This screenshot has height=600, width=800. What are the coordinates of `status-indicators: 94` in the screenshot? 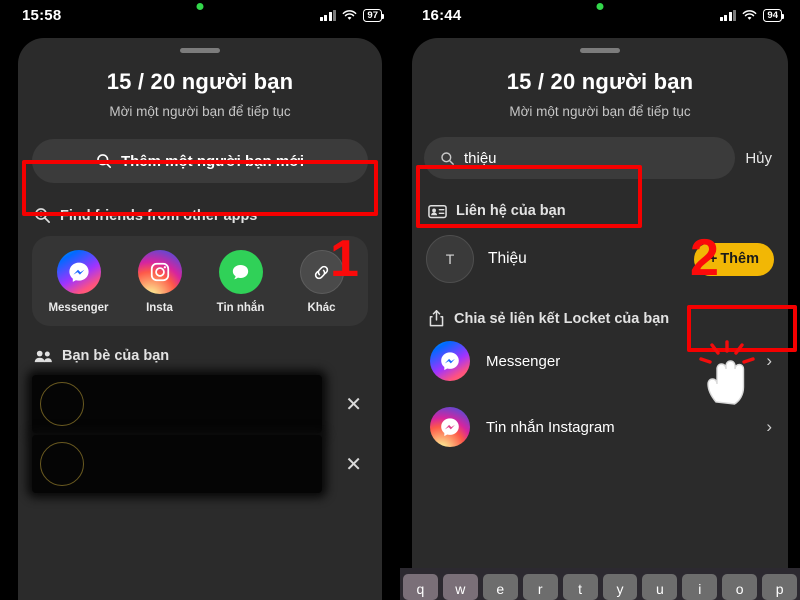 It's located at (751, 15).